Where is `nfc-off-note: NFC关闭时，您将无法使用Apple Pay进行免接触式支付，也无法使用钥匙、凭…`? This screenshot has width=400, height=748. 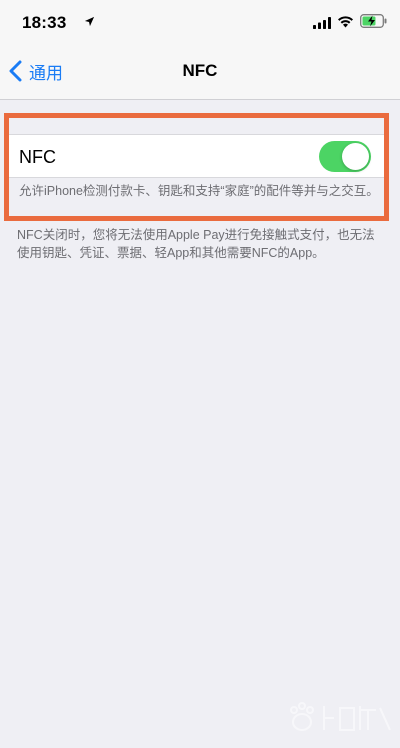
nfc-off-note: NFC关闭时，您将无法使用Apple Pay进行免接触式支付，也无法使用钥匙、凭… is located at coordinates (196, 244).